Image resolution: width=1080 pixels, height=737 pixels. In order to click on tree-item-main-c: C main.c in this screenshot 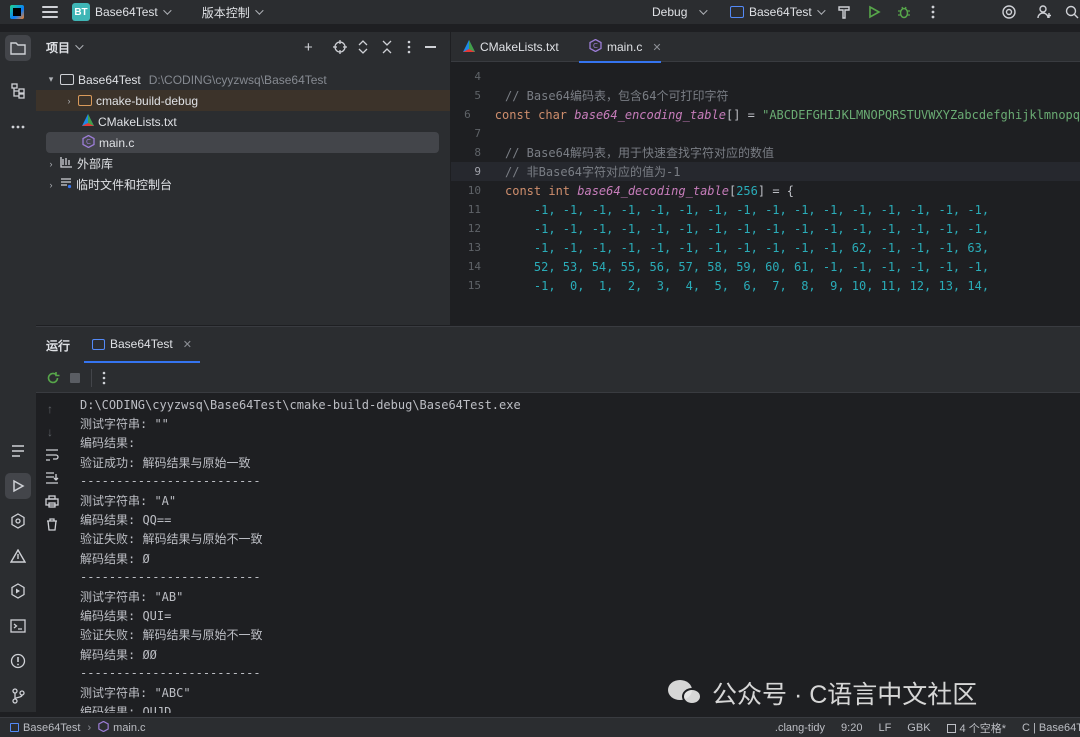, I will do `click(242, 142)`.